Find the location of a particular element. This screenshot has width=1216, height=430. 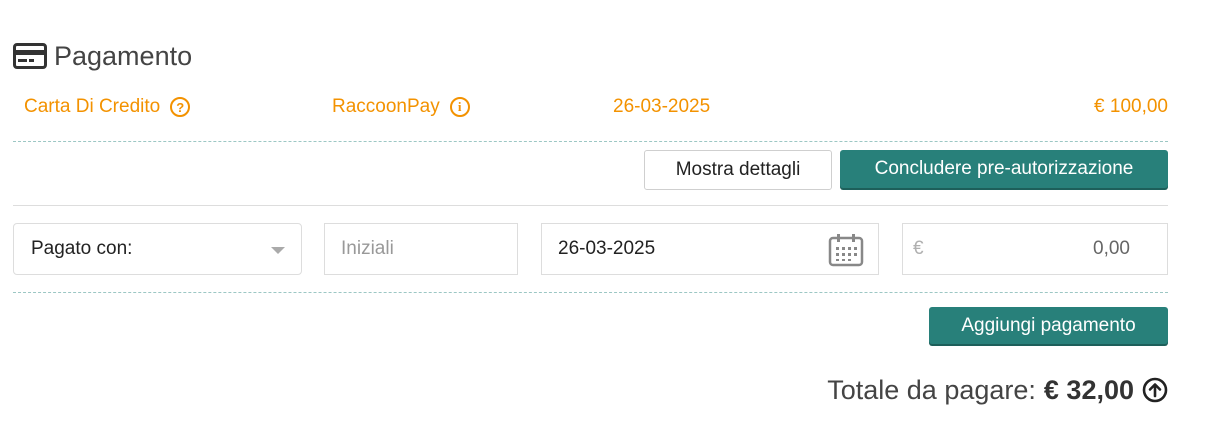

page-title: Pagamento is located at coordinates (123, 55).